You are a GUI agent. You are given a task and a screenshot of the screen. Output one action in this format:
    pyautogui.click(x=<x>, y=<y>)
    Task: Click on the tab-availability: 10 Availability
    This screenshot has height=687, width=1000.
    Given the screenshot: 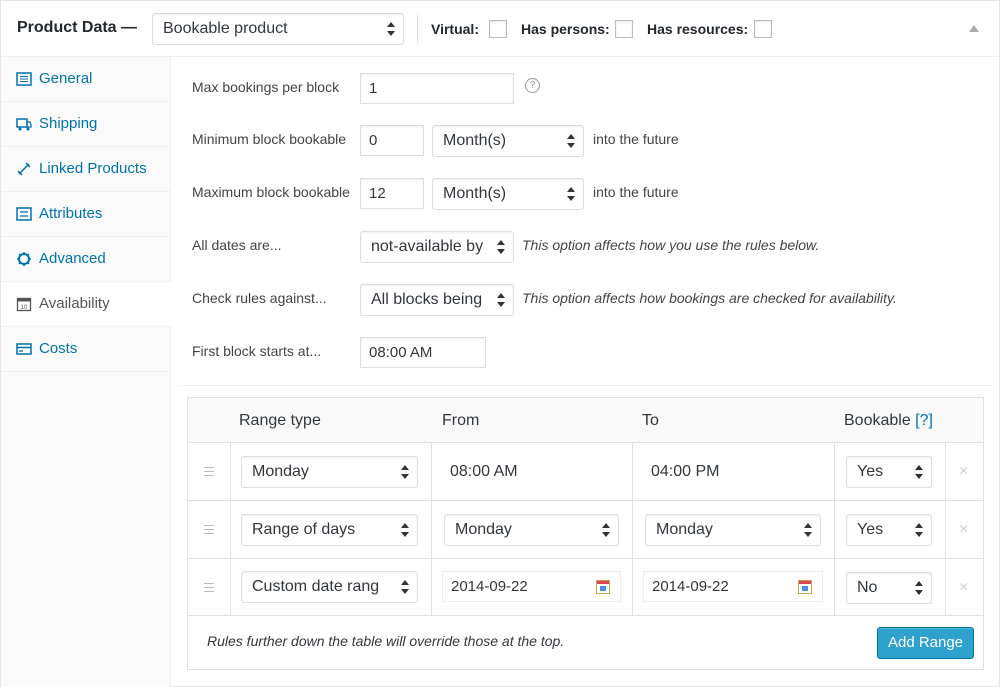 What is the action you would take?
    pyautogui.click(x=86, y=304)
    